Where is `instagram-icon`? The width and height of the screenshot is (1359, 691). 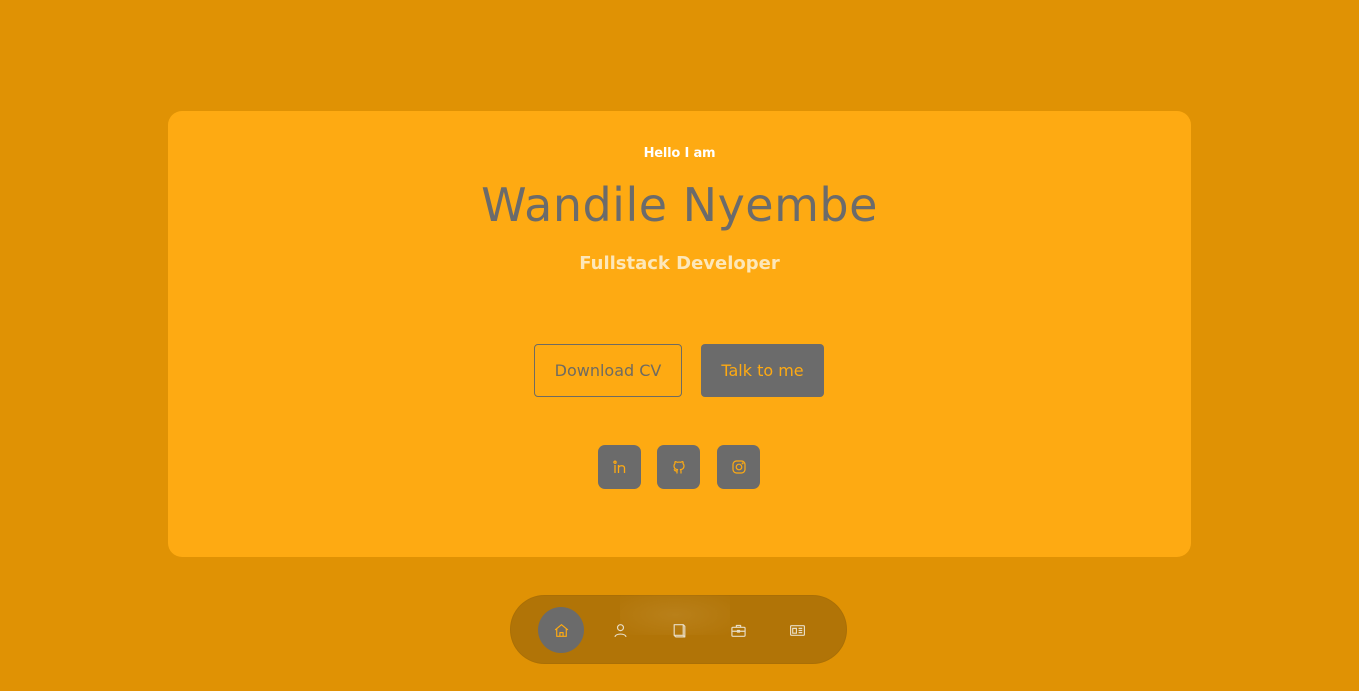
instagram-icon is located at coordinates (738, 467).